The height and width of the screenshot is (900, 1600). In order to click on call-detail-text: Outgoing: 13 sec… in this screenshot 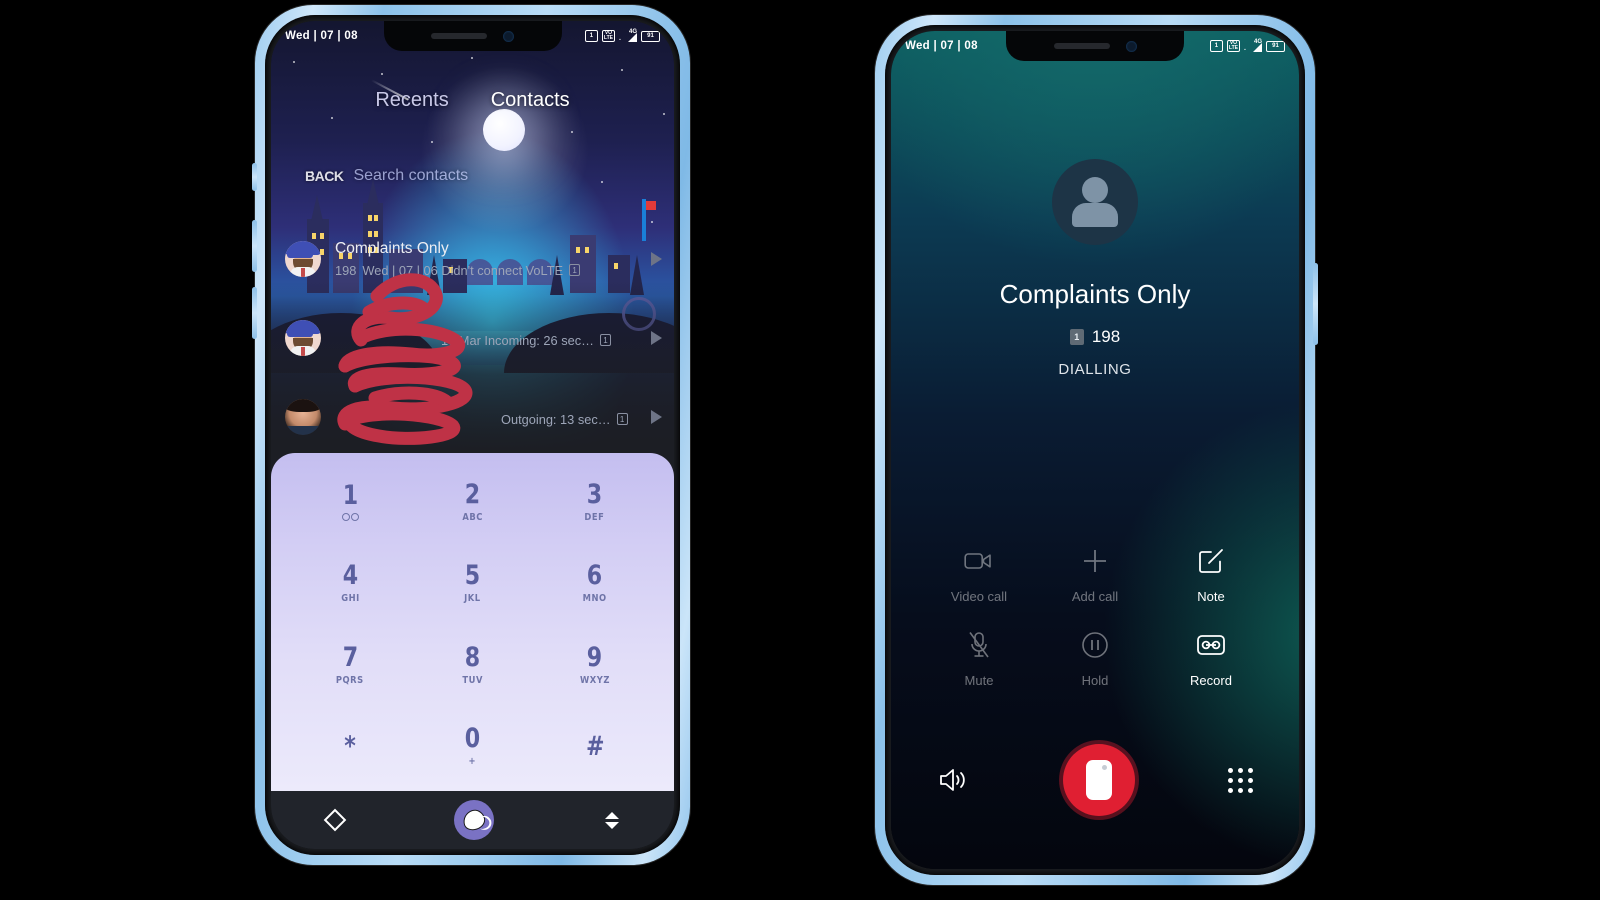, I will do `click(556, 419)`.